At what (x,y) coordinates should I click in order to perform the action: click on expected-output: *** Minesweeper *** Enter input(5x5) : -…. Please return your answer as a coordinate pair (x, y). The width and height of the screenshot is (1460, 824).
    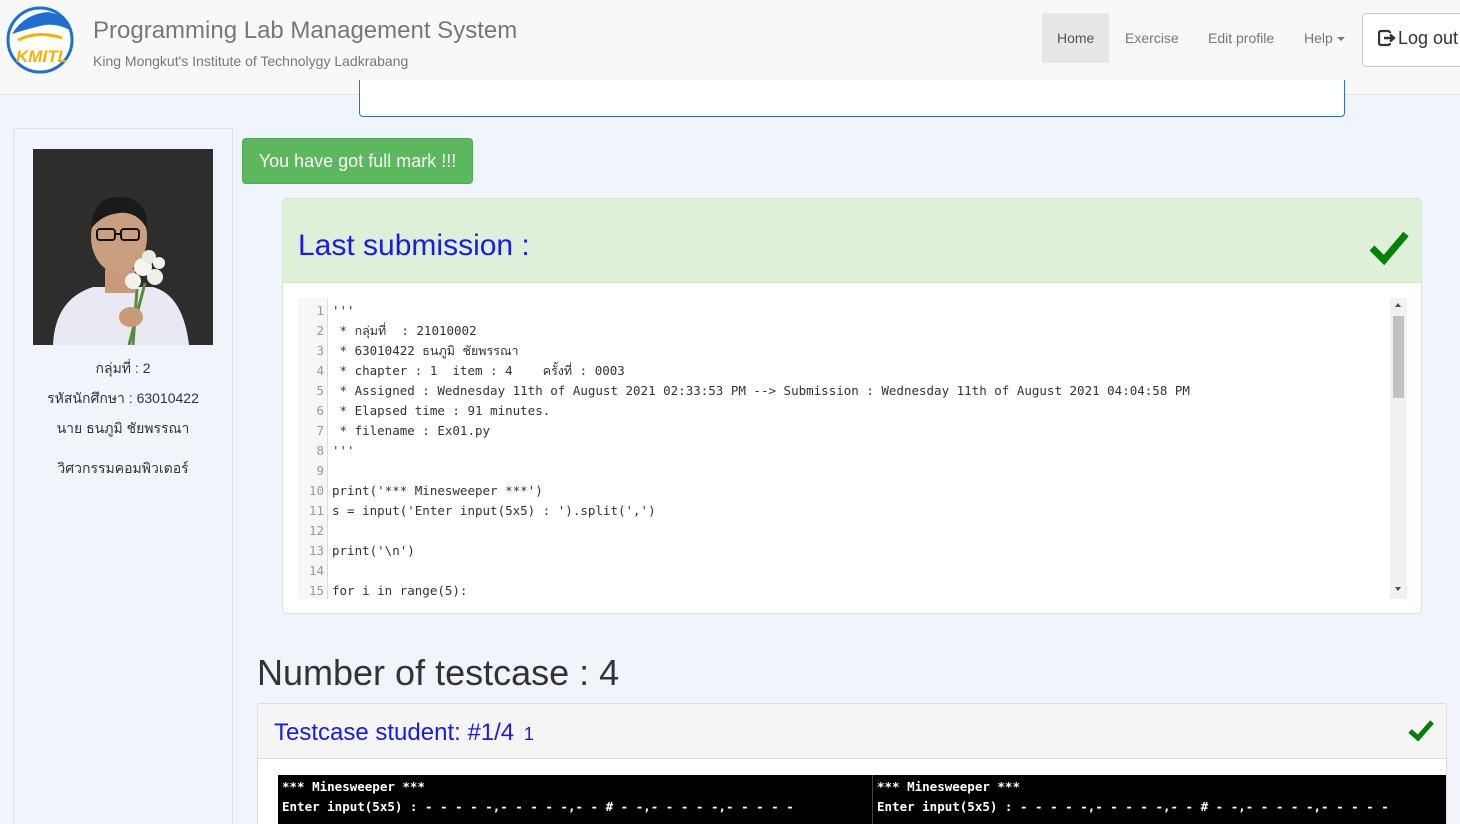
    Looking at the image, I should click on (575, 799).